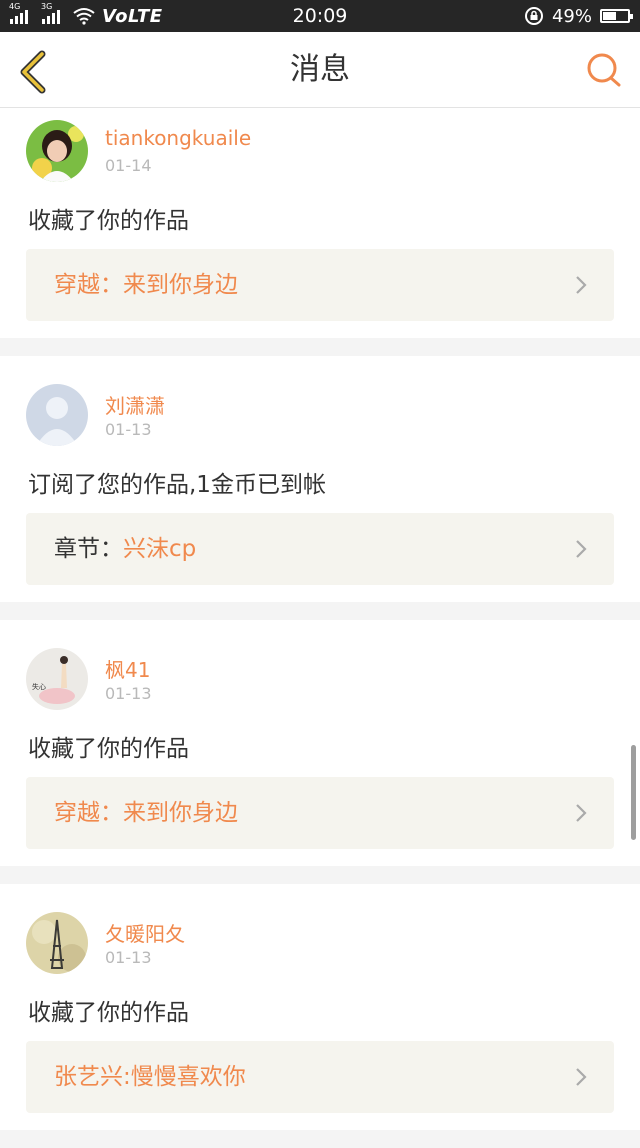 This screenshot has width=640, height=1148. What do you see at coordinates (50, 13) in the screenshot?
I see `signal-icon: 3G` at bounding box center [50, 13].